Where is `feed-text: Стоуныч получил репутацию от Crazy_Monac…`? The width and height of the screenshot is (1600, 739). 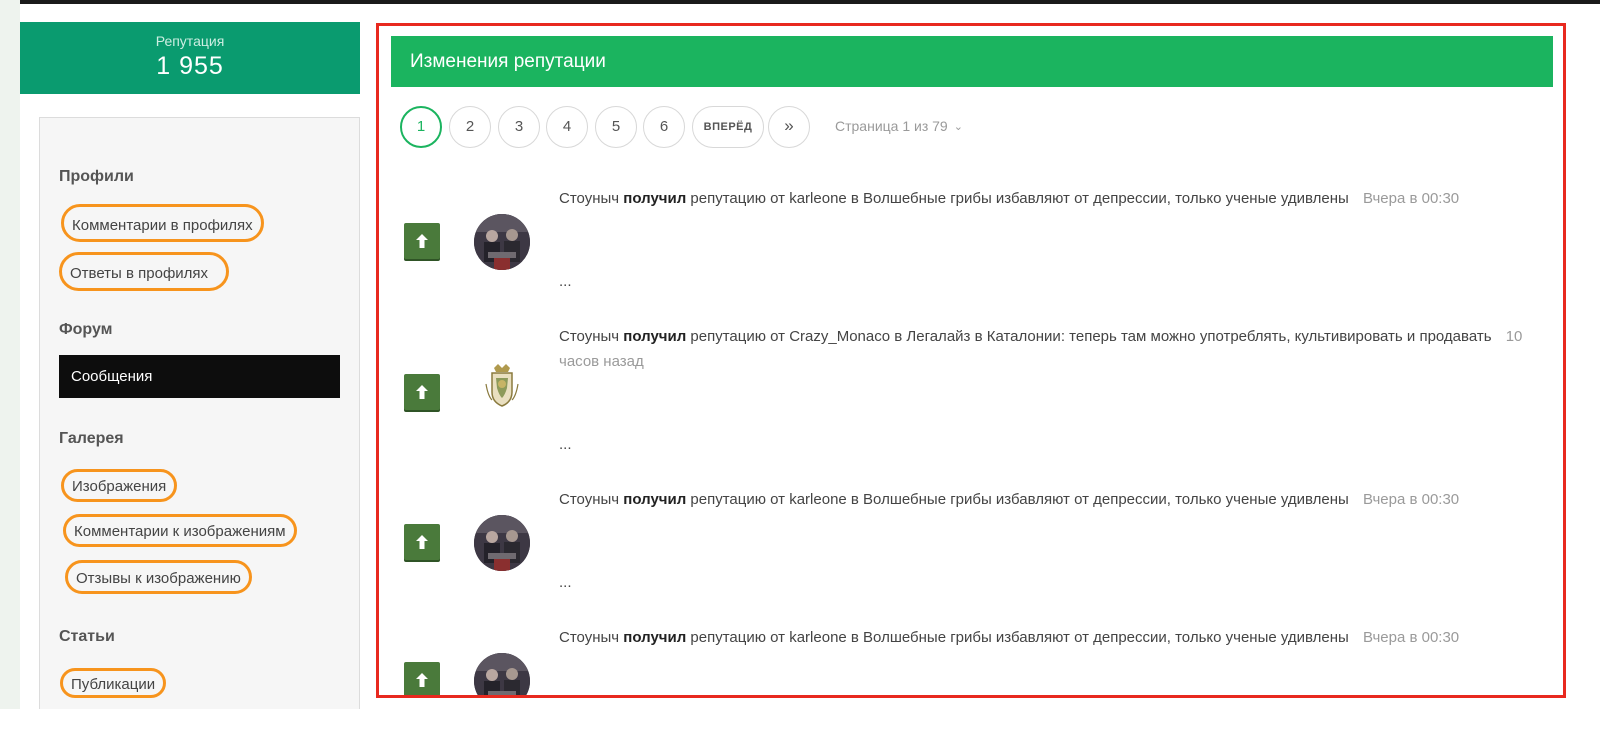 feed-text: Стоуныч получил репутацию от Crazy_Monac… is located at coordinates (1049, 349).